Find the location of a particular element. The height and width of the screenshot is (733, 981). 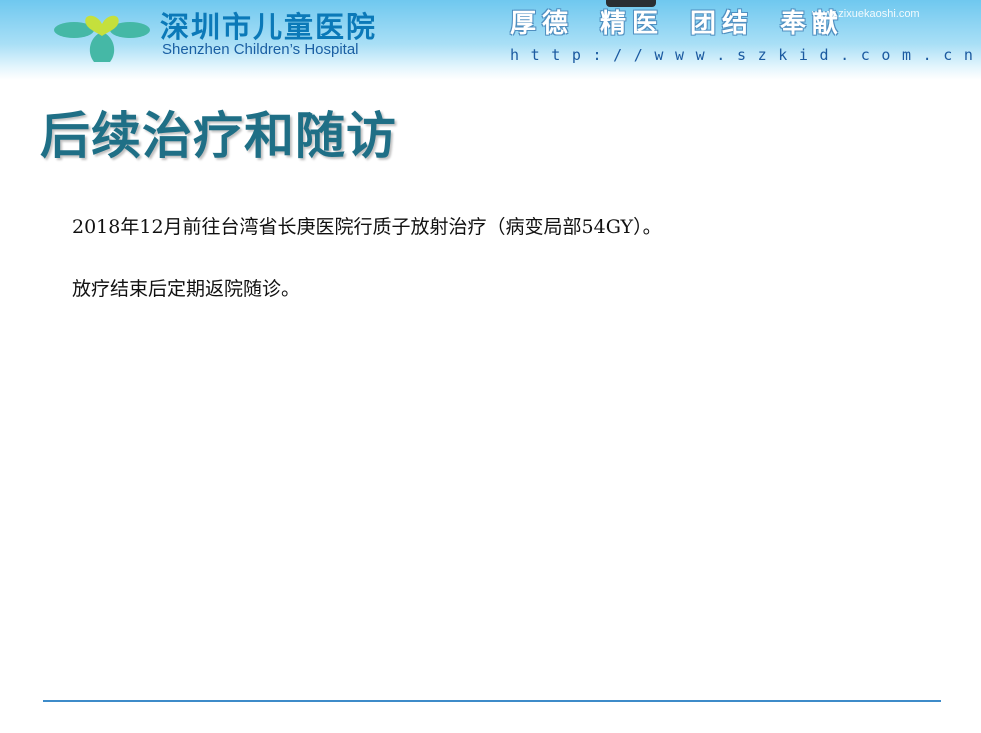

hospital-url: http://www.szkid.com.cn is located at coordinates (745, 55).